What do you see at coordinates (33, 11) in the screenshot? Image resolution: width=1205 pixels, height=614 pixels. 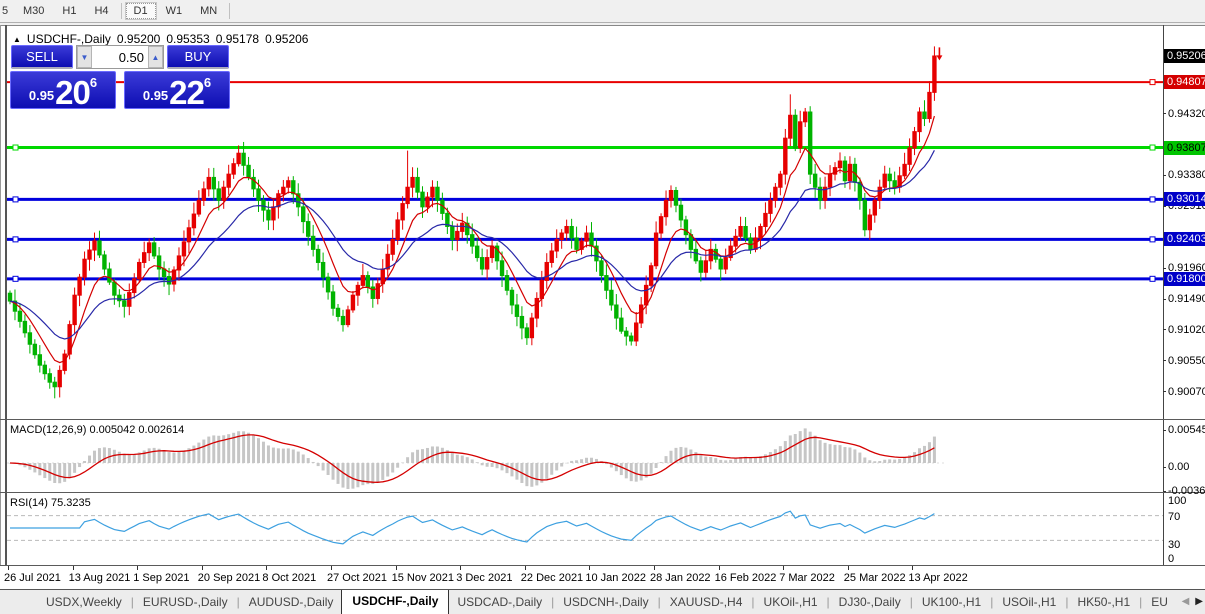 I see `timeframe-button-m30: M30` at bounding box center [33, 11].